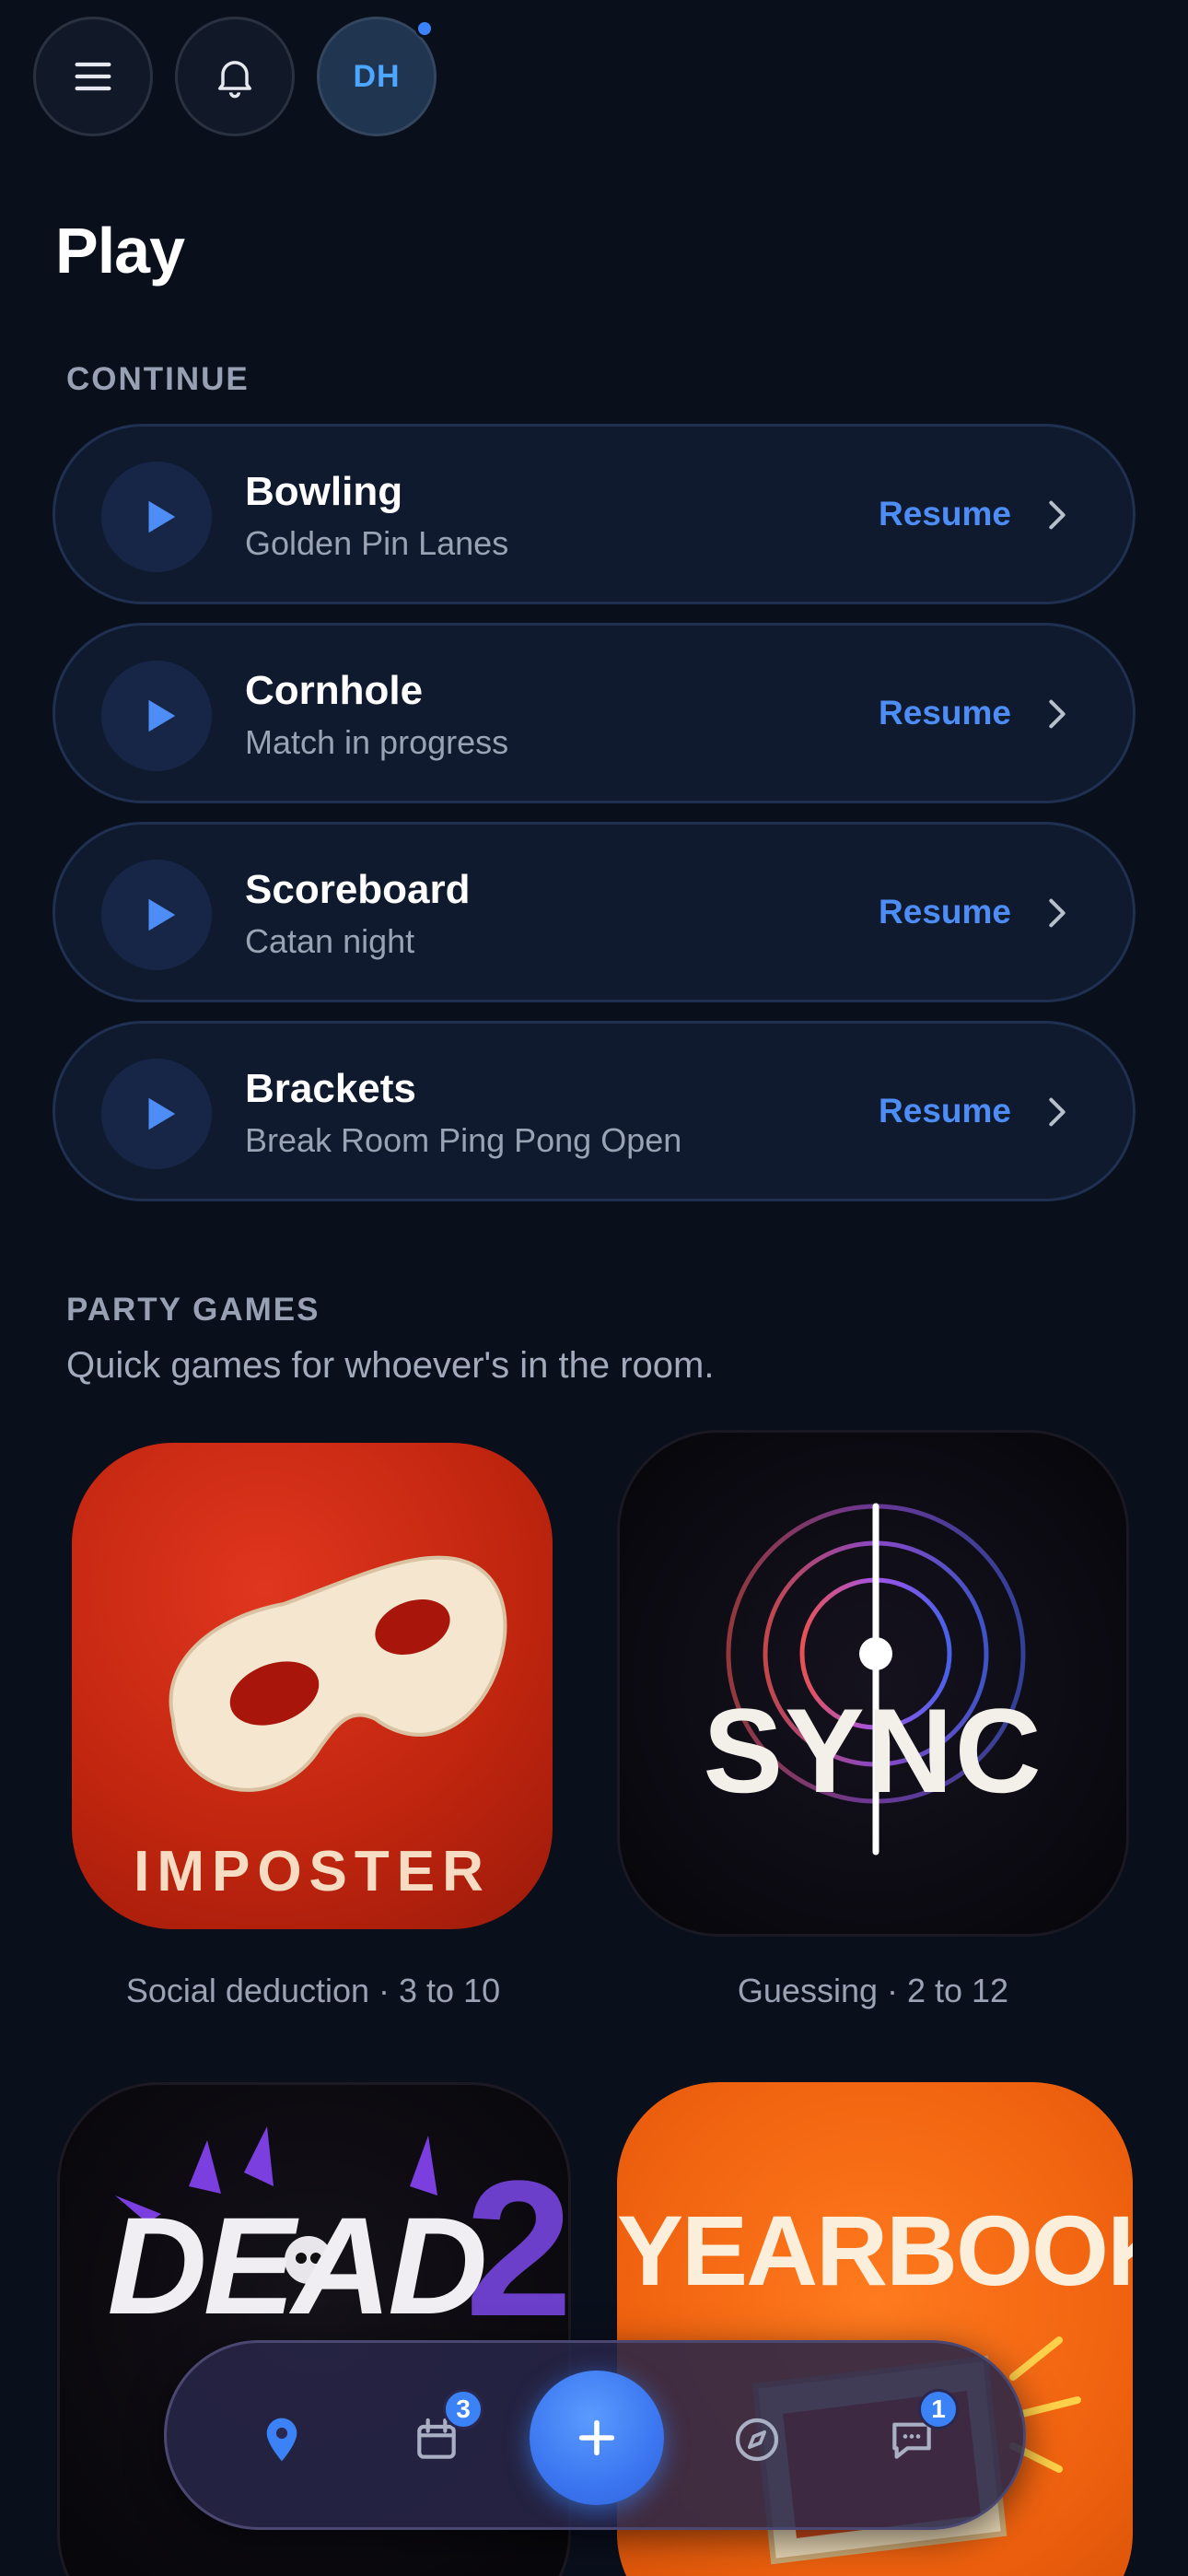 The image size is (1188, 2576). What do you see at coordinates (335, 690) in the screenshot?
I see `continue-title: Cornhole` at bounding box center [335, 690].